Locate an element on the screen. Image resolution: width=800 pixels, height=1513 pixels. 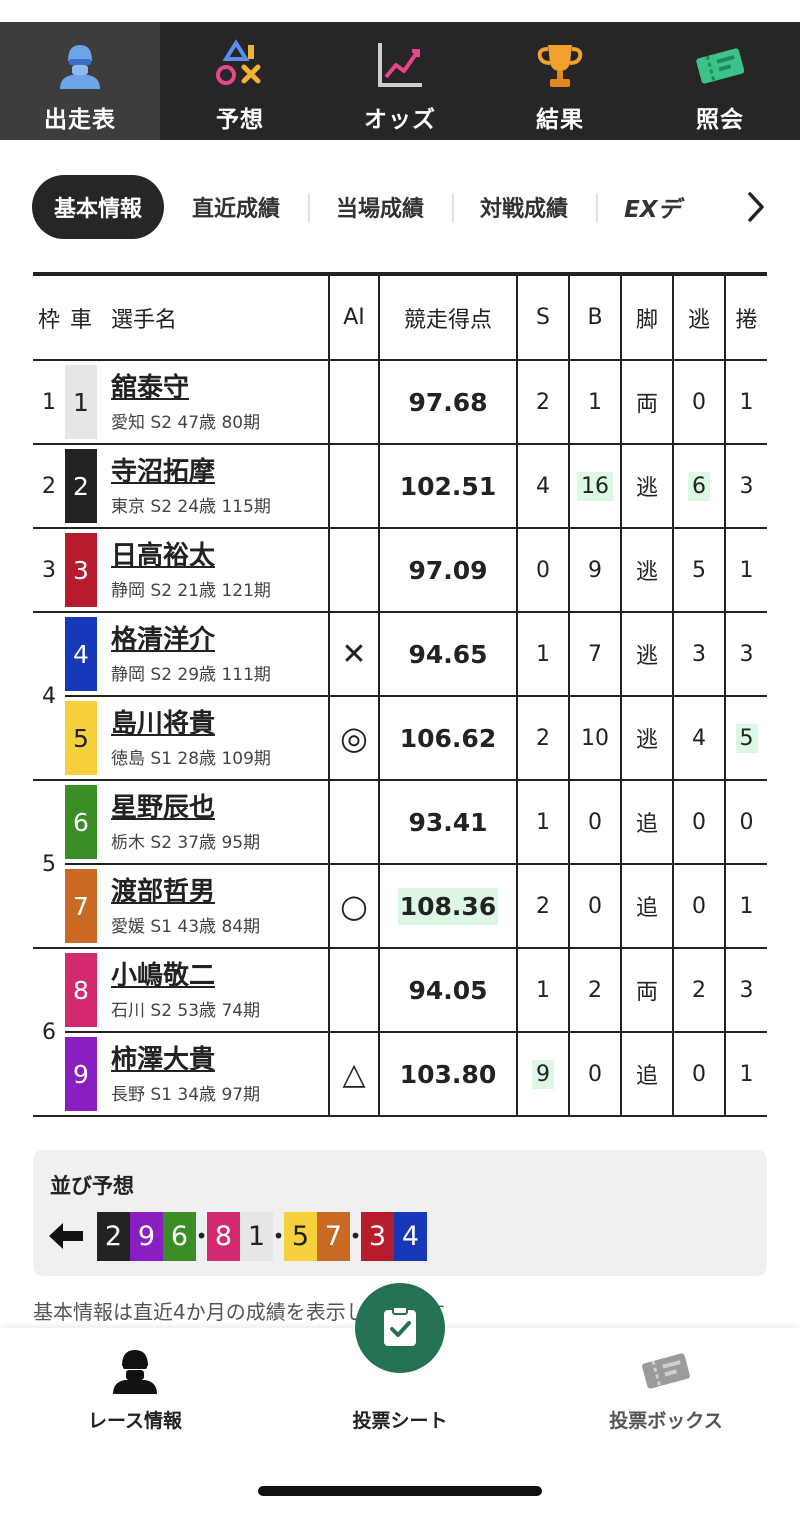
player-name-link: 星野辰也 is located at coordinates (219, 808).